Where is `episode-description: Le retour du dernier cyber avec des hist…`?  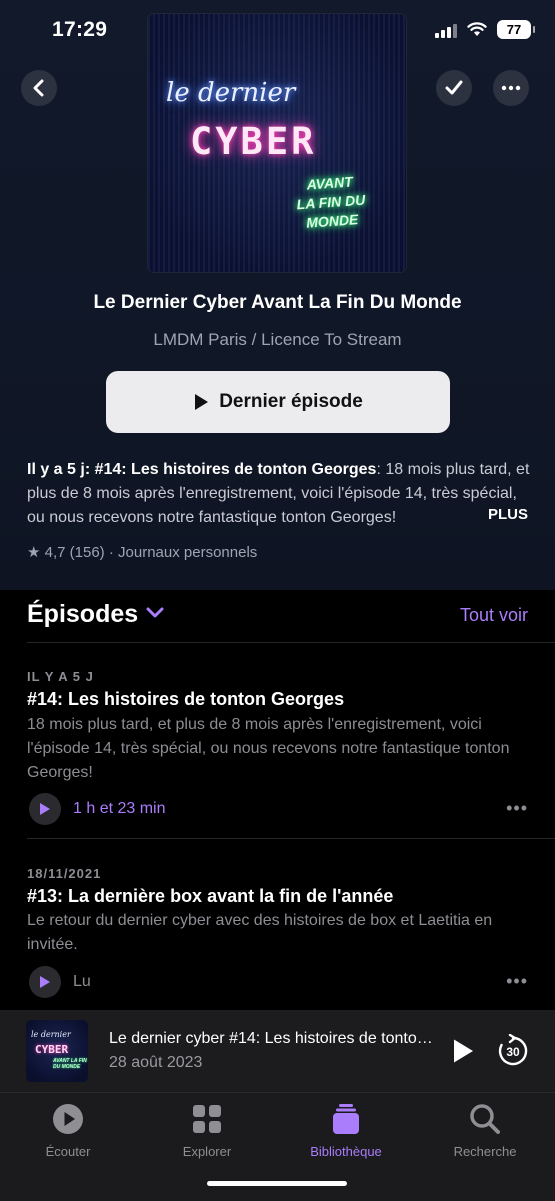
episode-description: Le retour du dernier cyber avec des hist… is located at coordinates (260, 932).